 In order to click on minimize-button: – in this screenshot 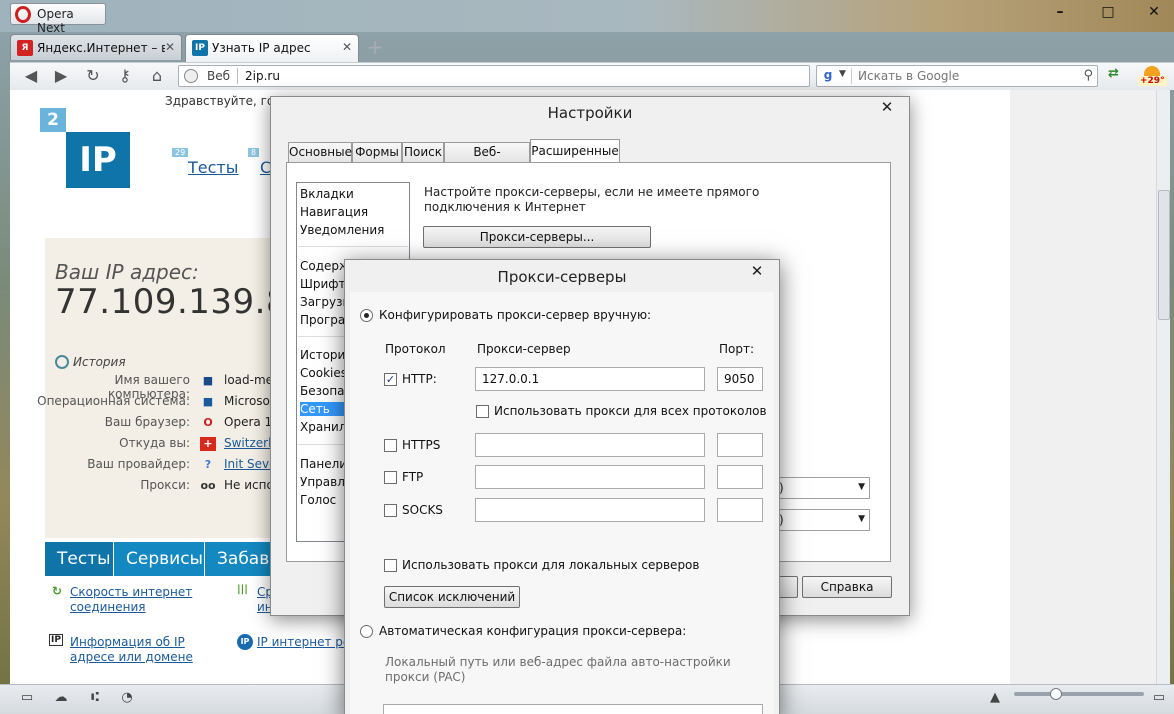, I will do `click(1060, 12)`.